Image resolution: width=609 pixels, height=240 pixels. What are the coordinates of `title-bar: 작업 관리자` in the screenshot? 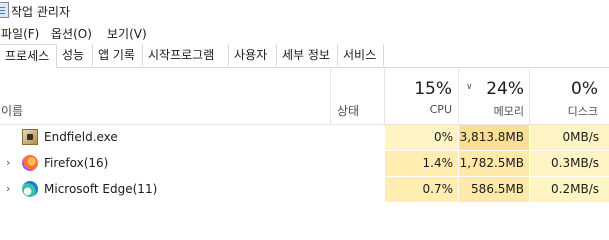 It's located at (304, 11).